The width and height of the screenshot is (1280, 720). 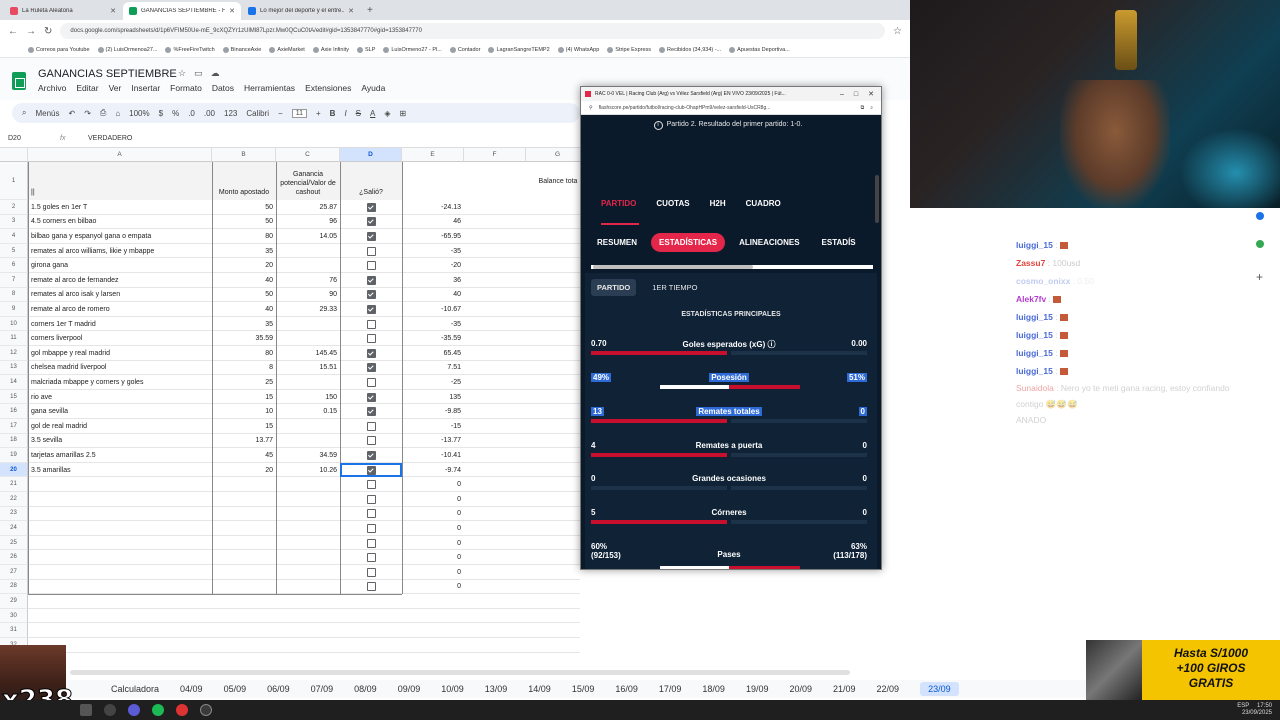 I want to click on formula-input: VERDADERO, so click(x=110, y=138).